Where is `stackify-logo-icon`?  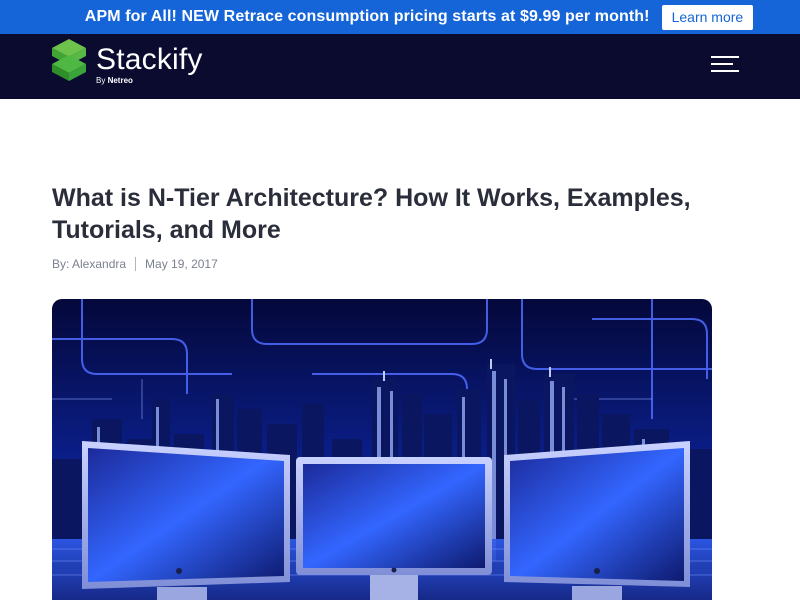 stackify-logo-icon is located at coordinates (69, 60).